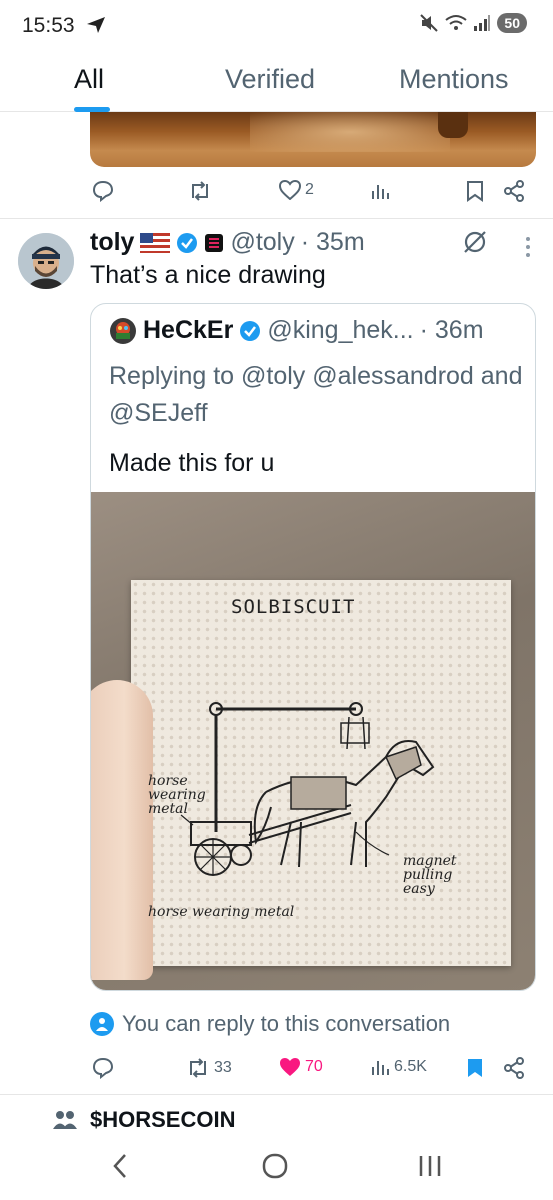  What do you see at coordinates (208, 275) in the screenshot?
I see `tweet-text: That’s a nice drawing` at bounding box center [208, 275].